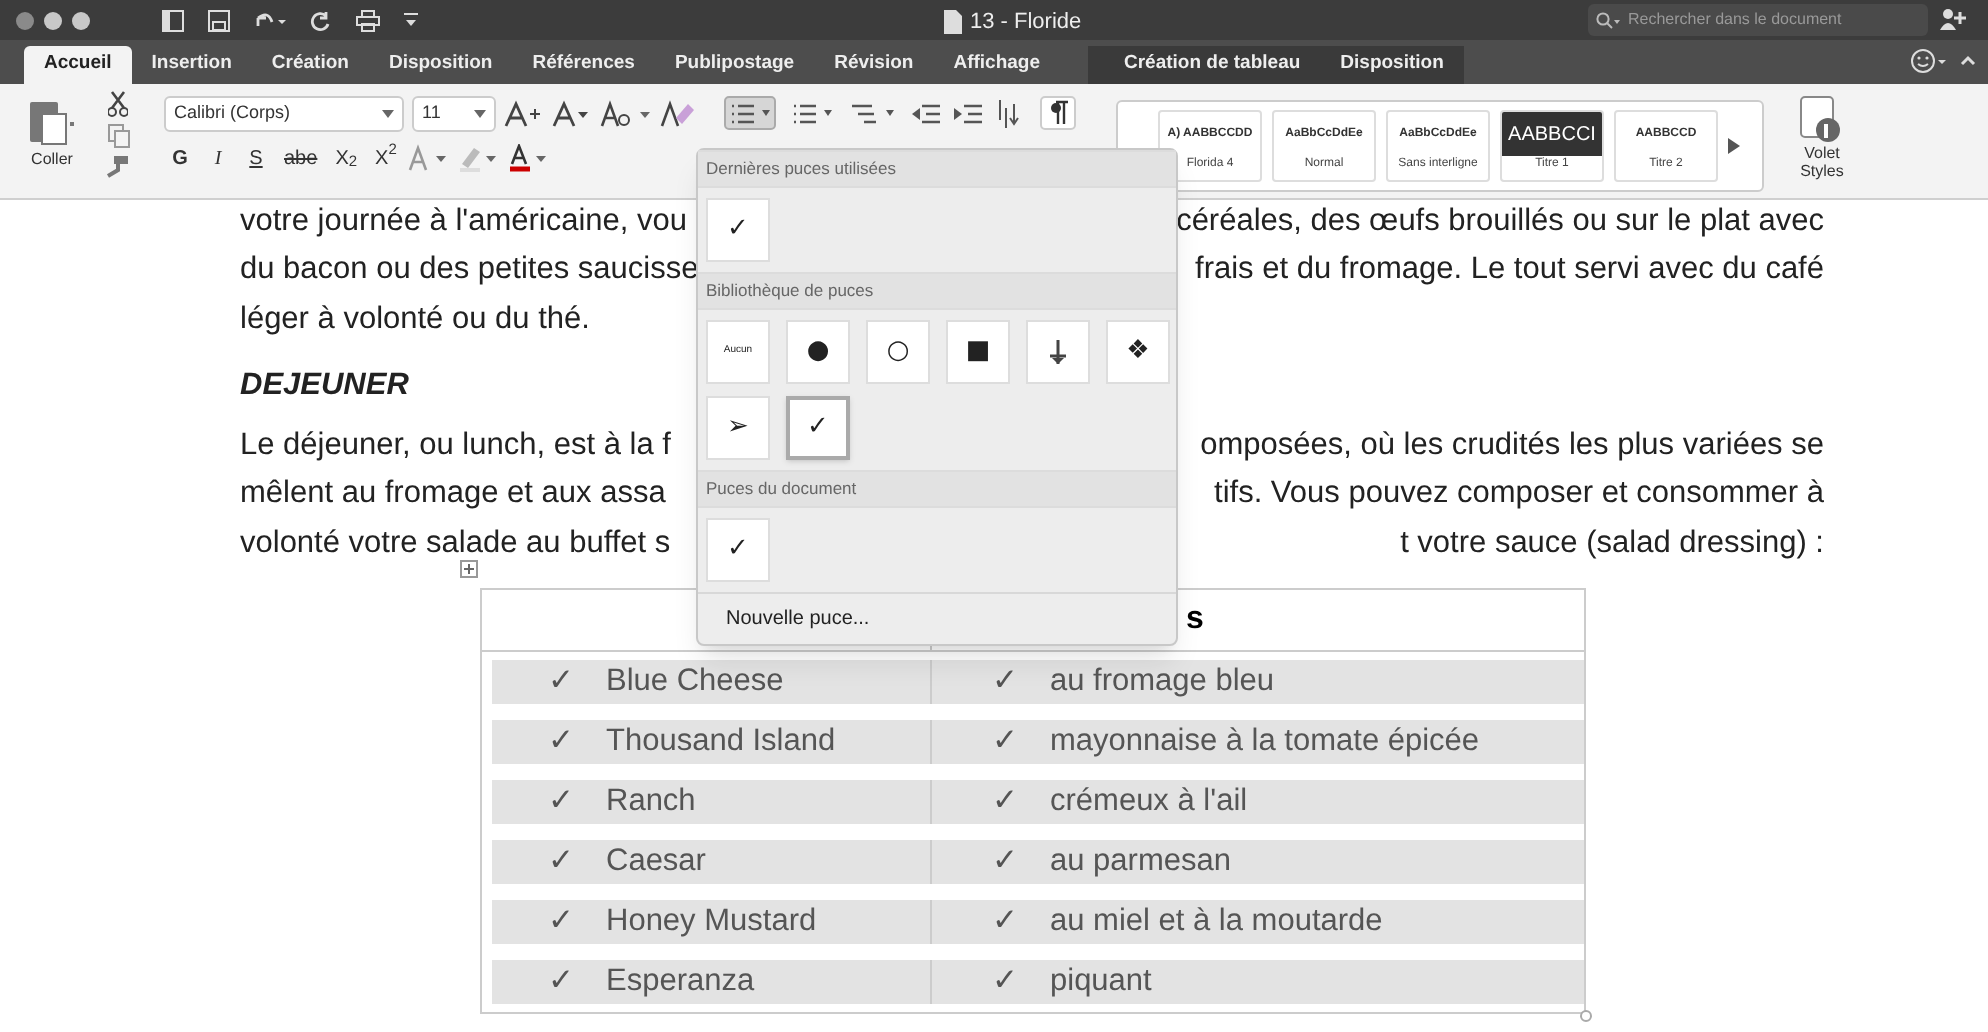  I want to click on ribbon-tab: Accueil, so click(78, 65).